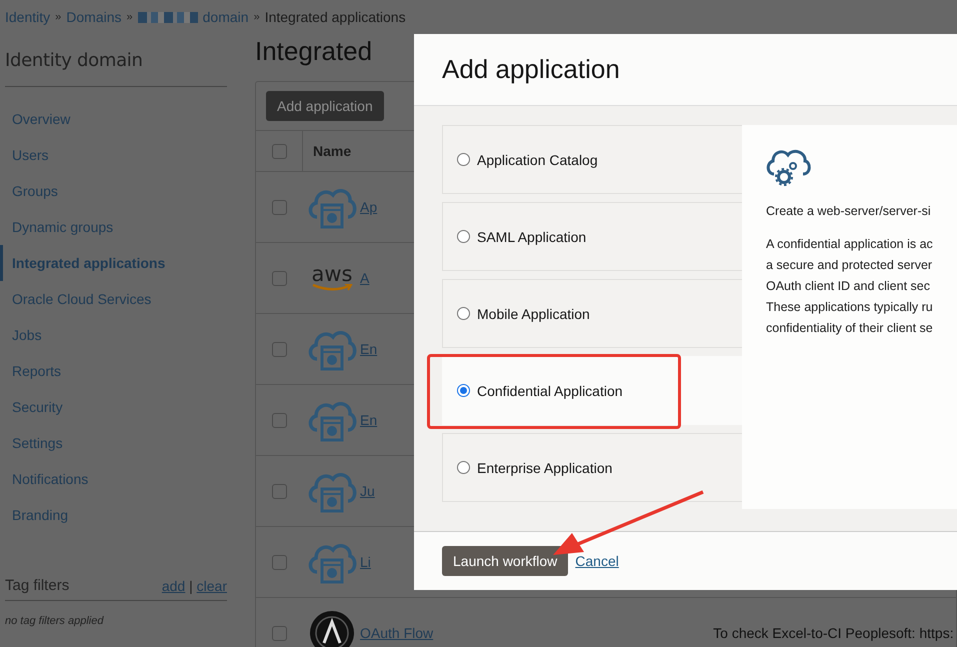 This screenshot has width=957, height=647. I want to click on application-link: Ju, so click(367, 491).